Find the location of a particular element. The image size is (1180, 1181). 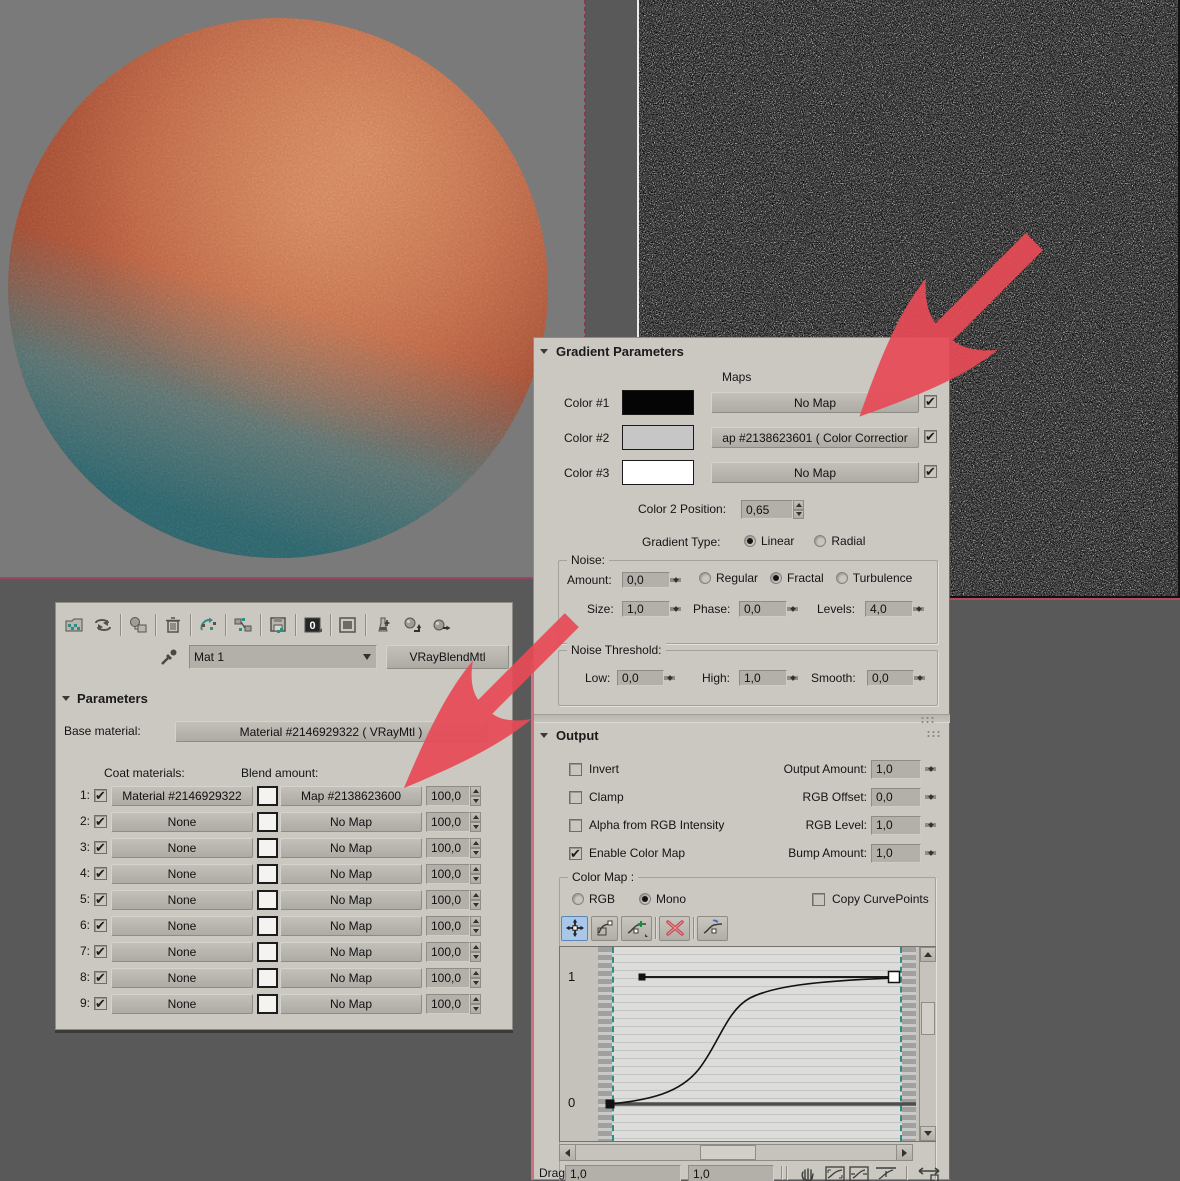

noise-size-spinner: 1,0 is located at coordinates (651, 608).